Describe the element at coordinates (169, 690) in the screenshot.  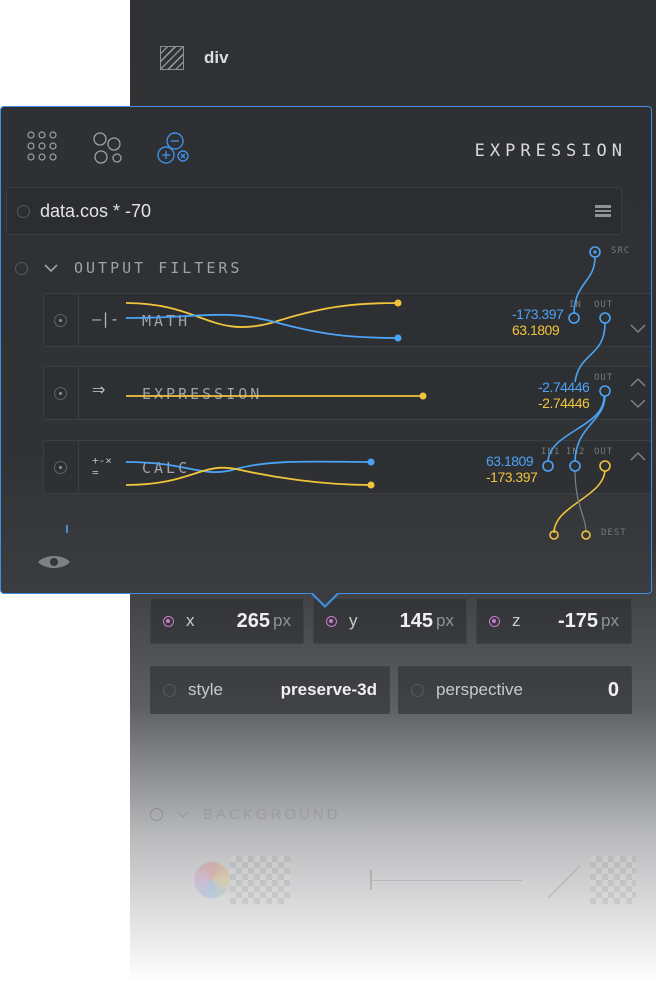
I see `style-radio` at that location.